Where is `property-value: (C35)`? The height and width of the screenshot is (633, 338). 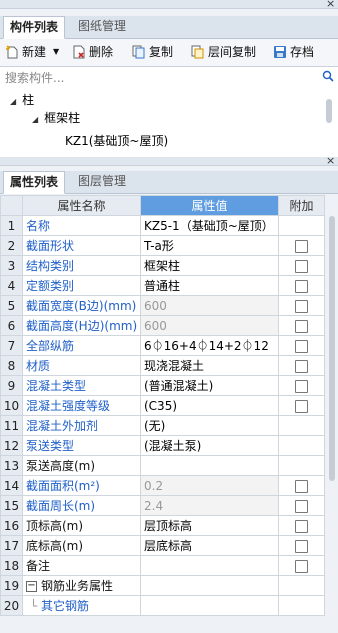
property-value: (C35) is located at coordinates (209, 405).